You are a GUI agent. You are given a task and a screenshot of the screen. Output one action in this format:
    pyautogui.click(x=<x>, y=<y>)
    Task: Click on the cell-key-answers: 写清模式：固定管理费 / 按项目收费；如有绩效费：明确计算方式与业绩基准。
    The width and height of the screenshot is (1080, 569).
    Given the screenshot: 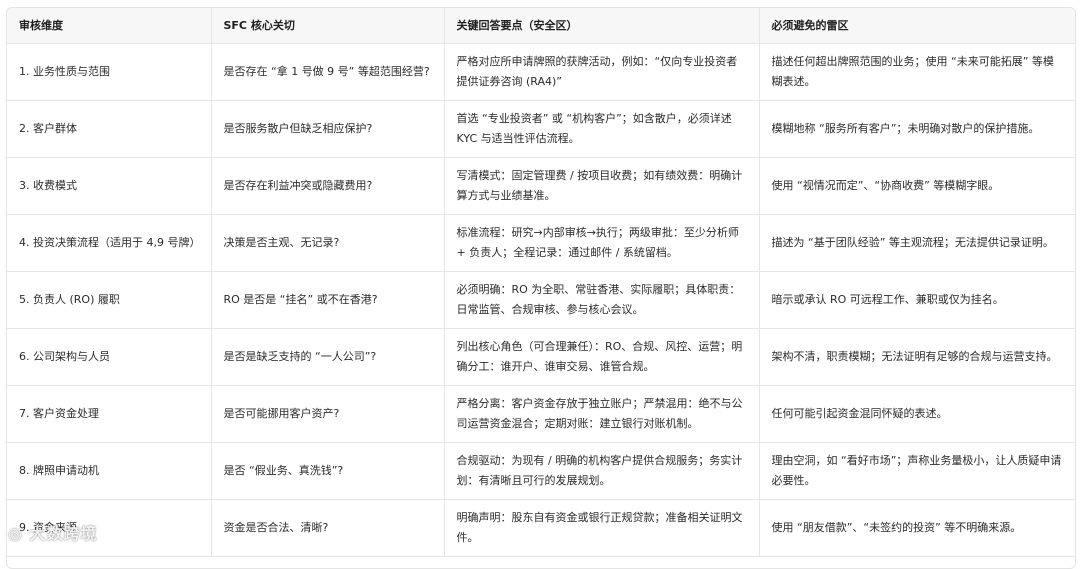 What is the action you would take?
    pyautogui.click(x=602, y=186)
    